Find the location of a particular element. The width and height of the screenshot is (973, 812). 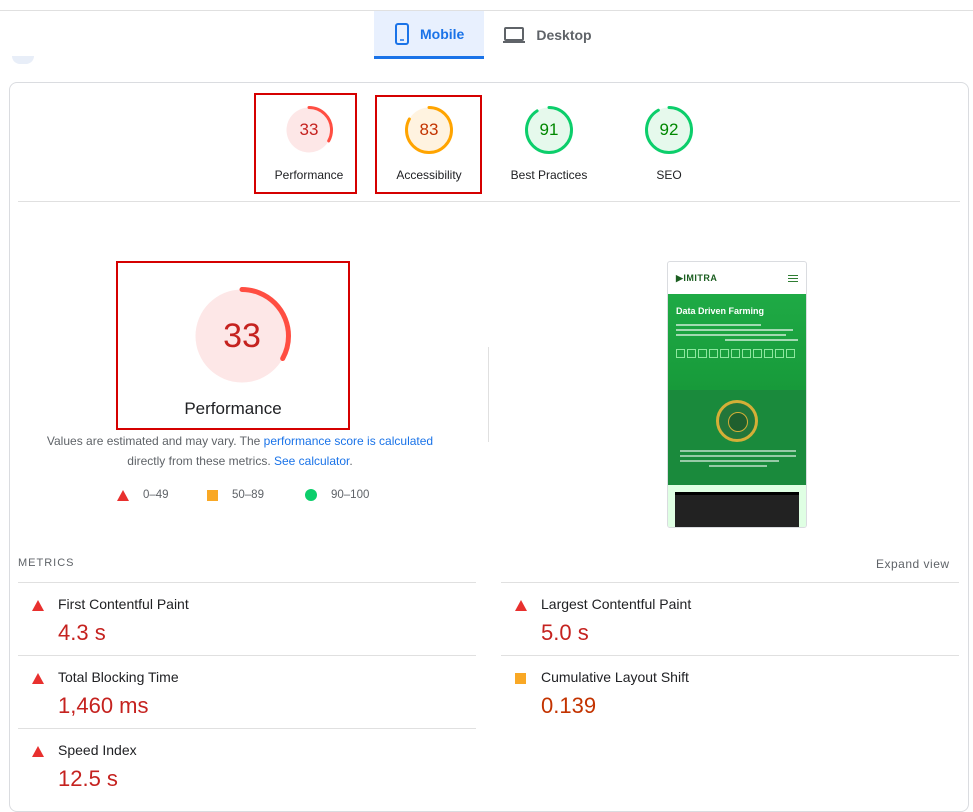

legend-average: 50–89 is located at coordinates (235, 495).